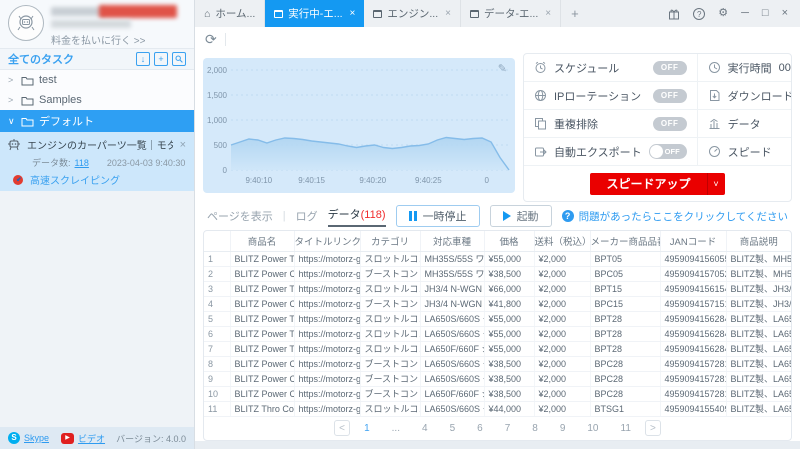 This screenshot has height=449, width=800. I want to click on task-timestamp: 2023-04-03 9:40:30, so click(146, 162).